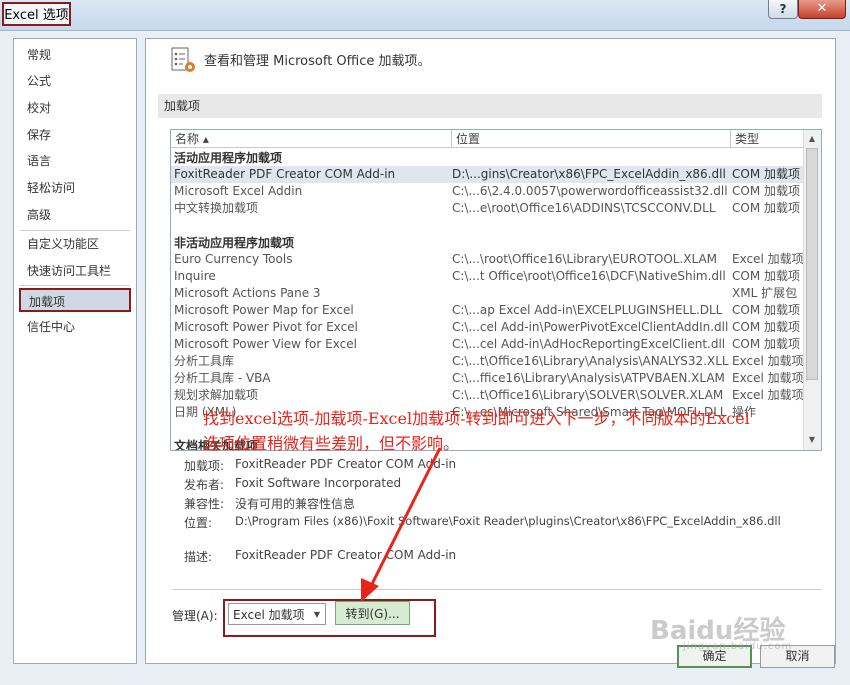 This screenshot has width=850, height=685. What do you see at coordinates (264, 310) in the screenshot?
I see `cell-name: Microsoft Power Map for Excel` at bounding box center [264, 310].